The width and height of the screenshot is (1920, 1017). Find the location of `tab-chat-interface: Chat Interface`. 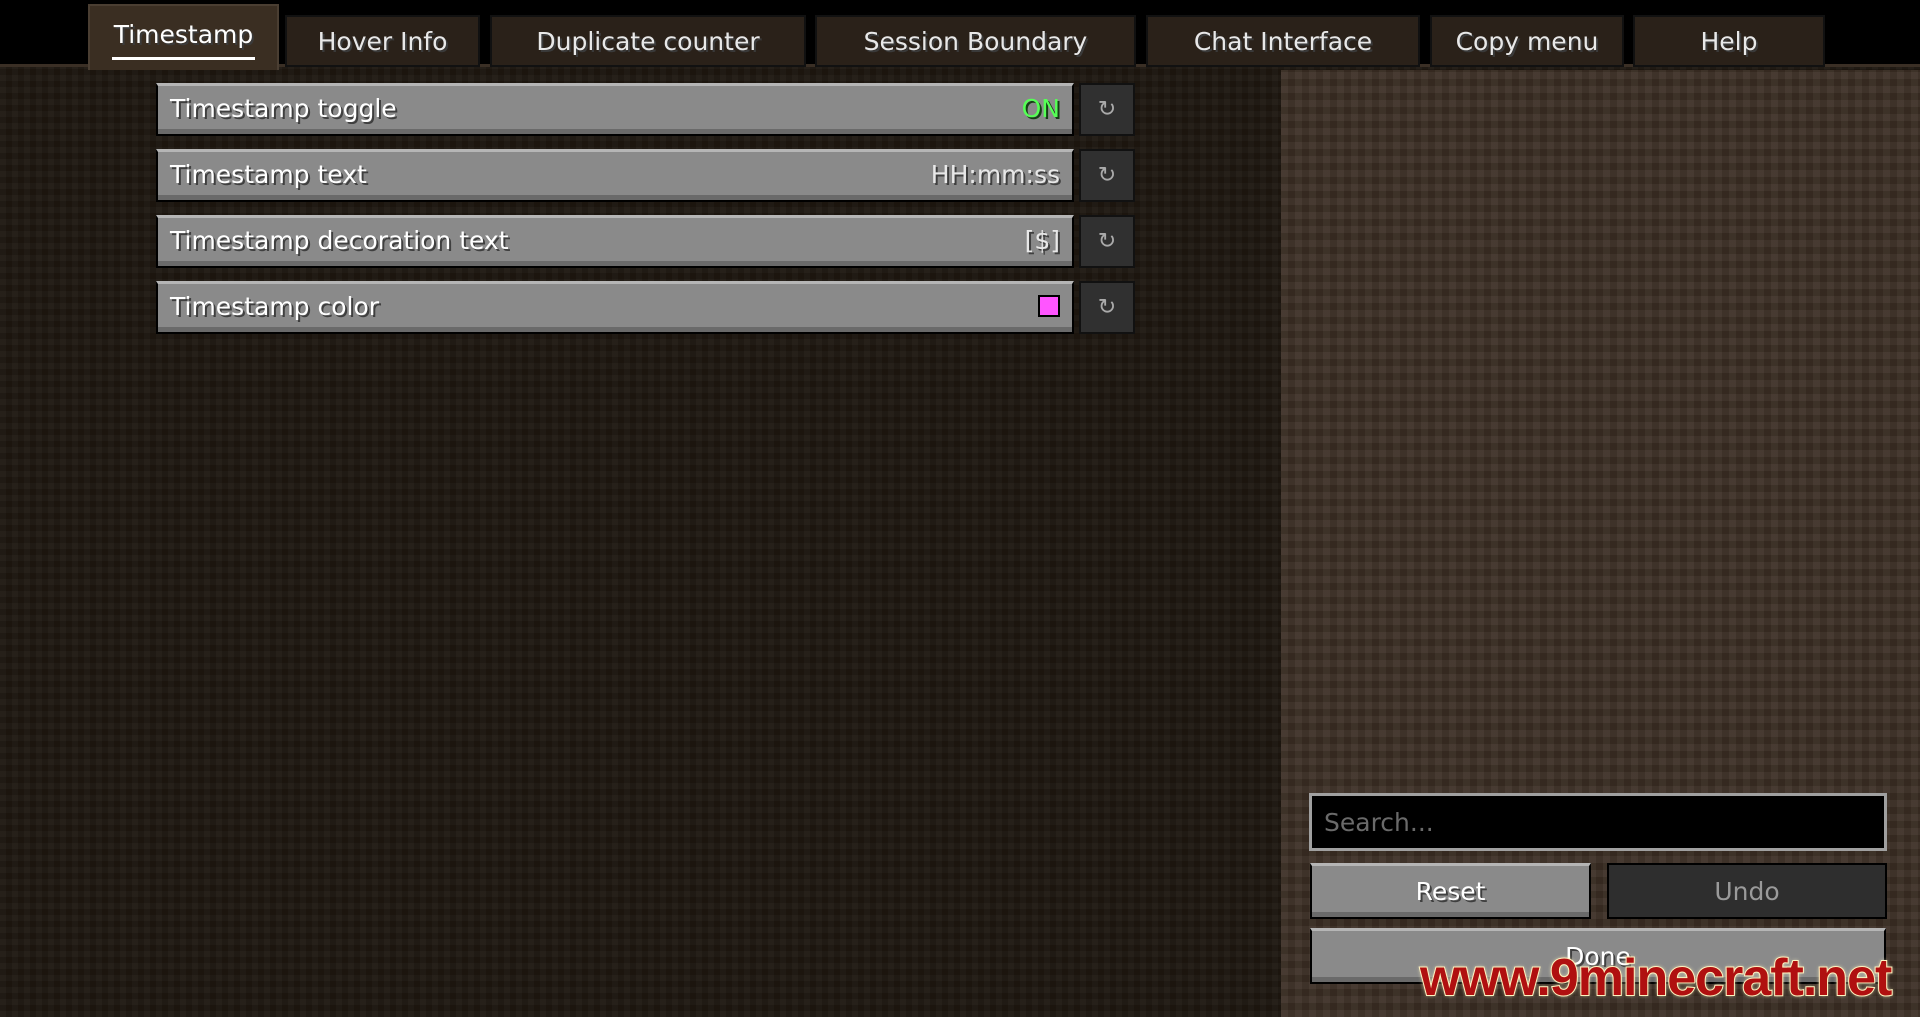

tab-chat-interface: Chat Interface is located at coordinates (1283, 41).